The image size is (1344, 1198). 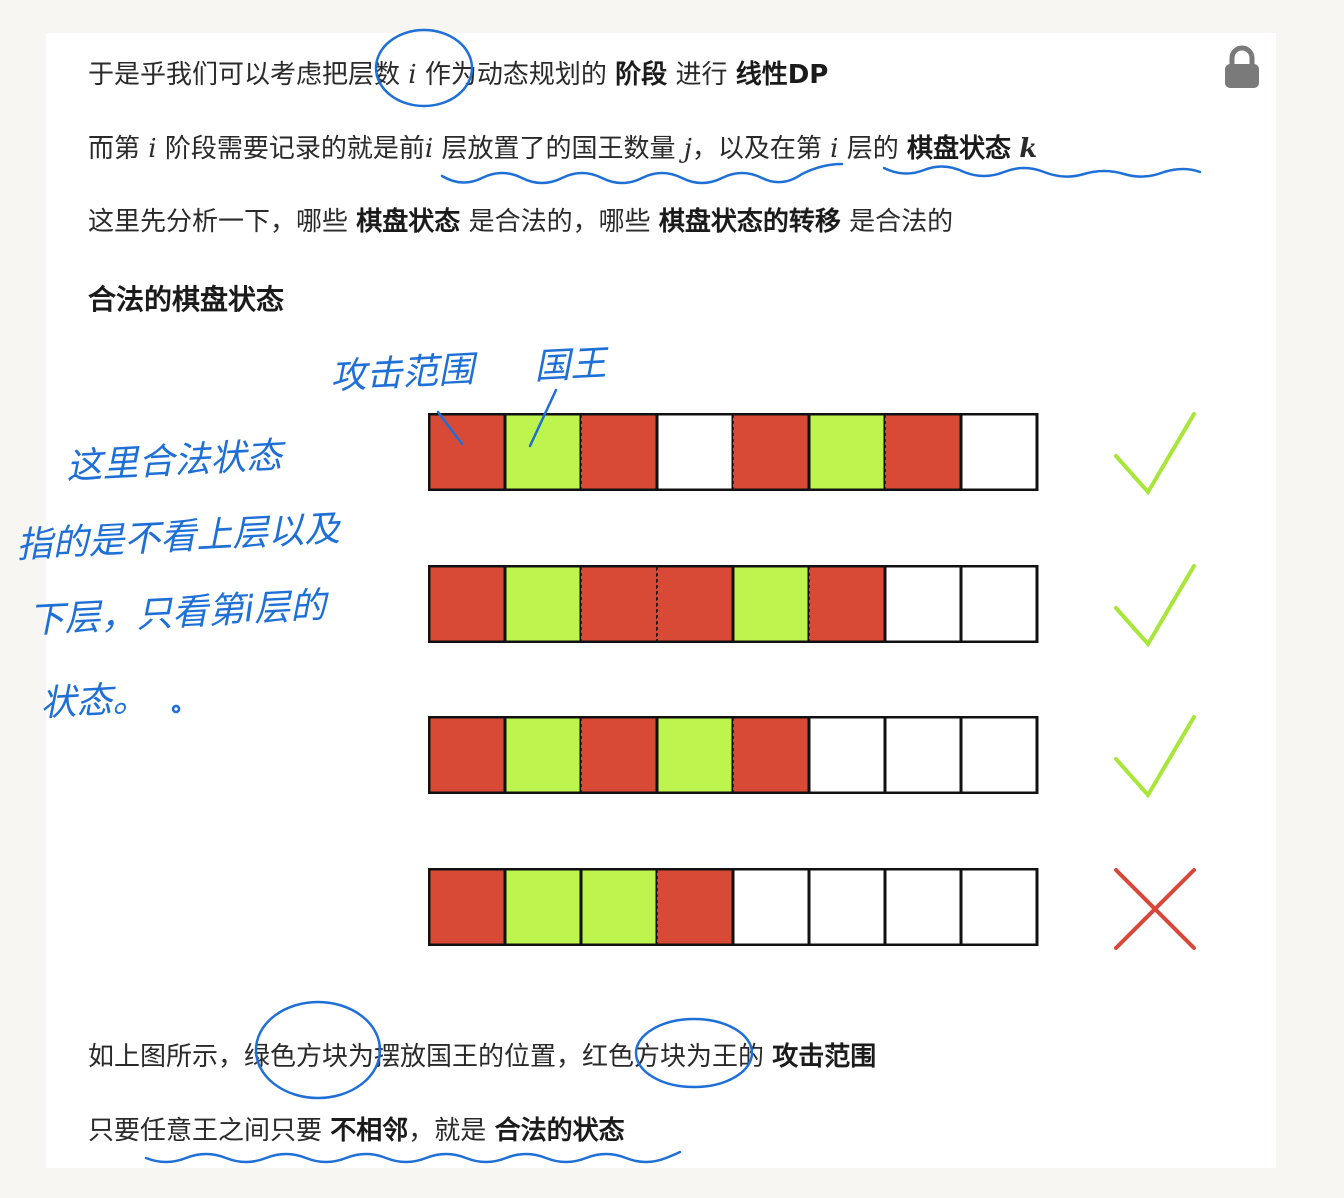 I want to click on paragraph-rule: 只要任意王之间只要 不相邻，就是 合法的状态, so click(x=356, y=1131).